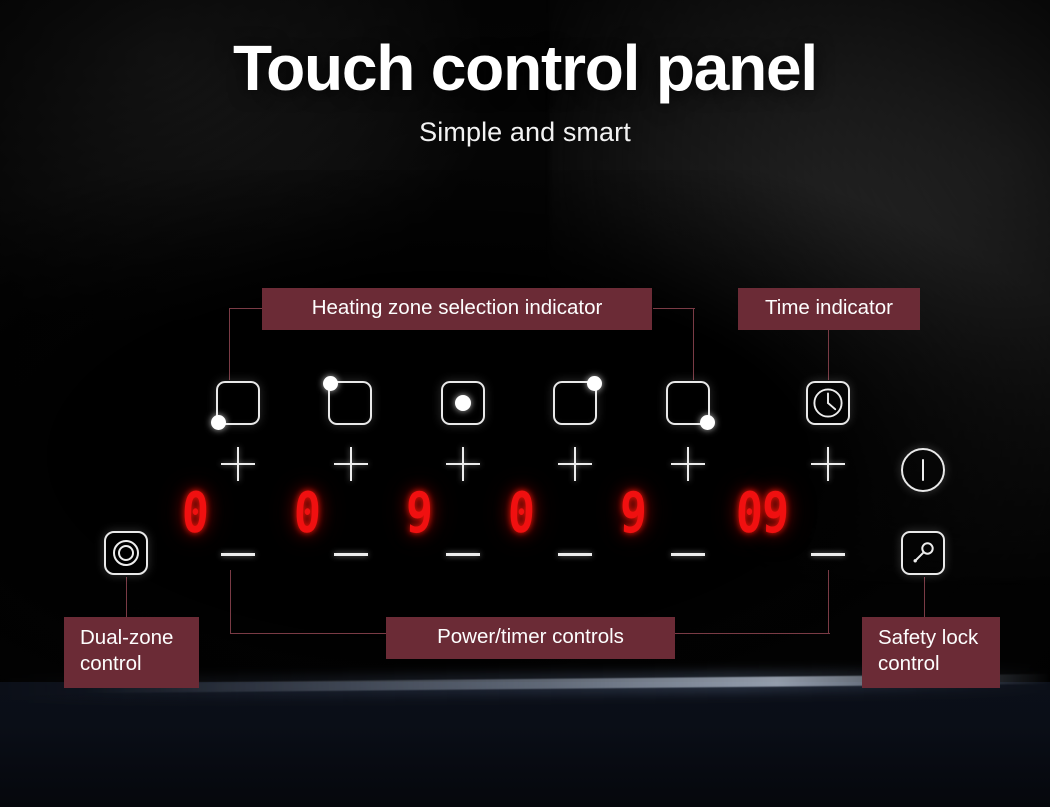  I want to click on zone-2-level-display: 0, so click(307, 513).